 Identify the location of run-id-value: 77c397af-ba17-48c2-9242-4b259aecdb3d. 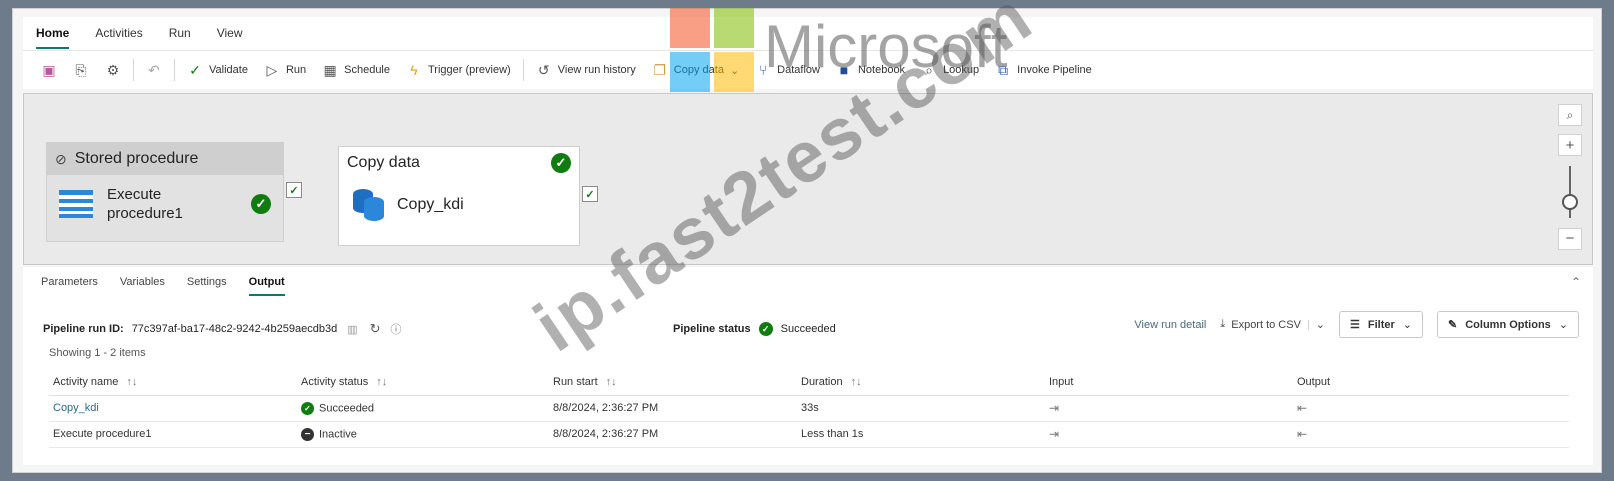
(234, 329).